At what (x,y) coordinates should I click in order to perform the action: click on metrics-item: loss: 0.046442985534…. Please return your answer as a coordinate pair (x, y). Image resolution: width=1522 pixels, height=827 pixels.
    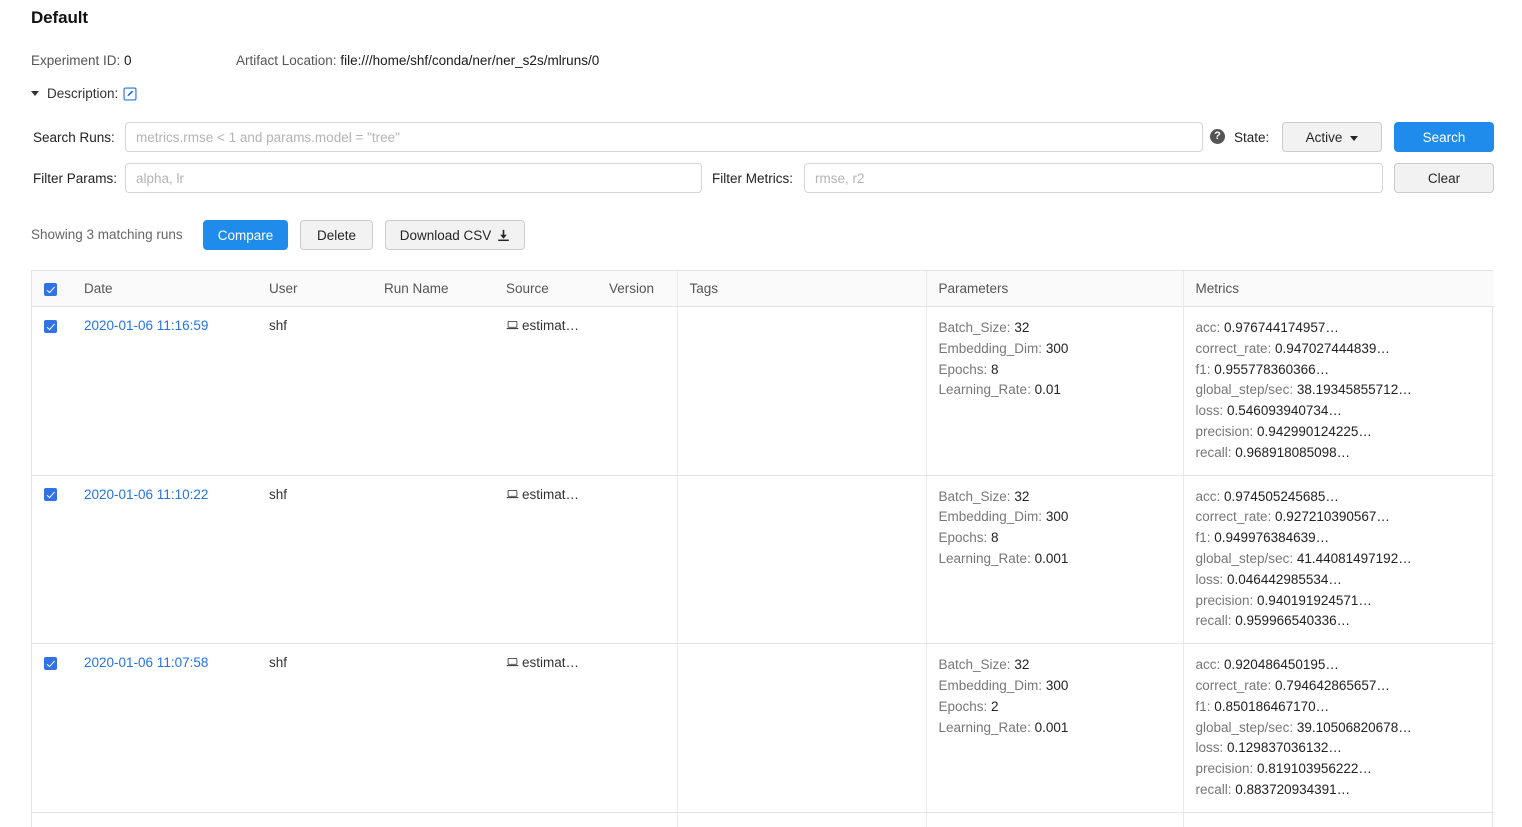
    Looking at the image, I should click on (1345, 580).